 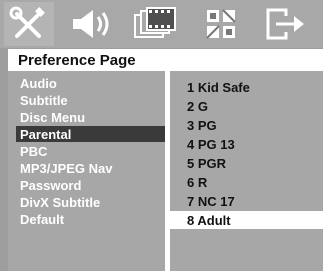 What do you see at coordinates (66, 168) in the screenshot?
I see `menu-item-label: MP3/JPEG Nav` at bounding box center [66, 168].